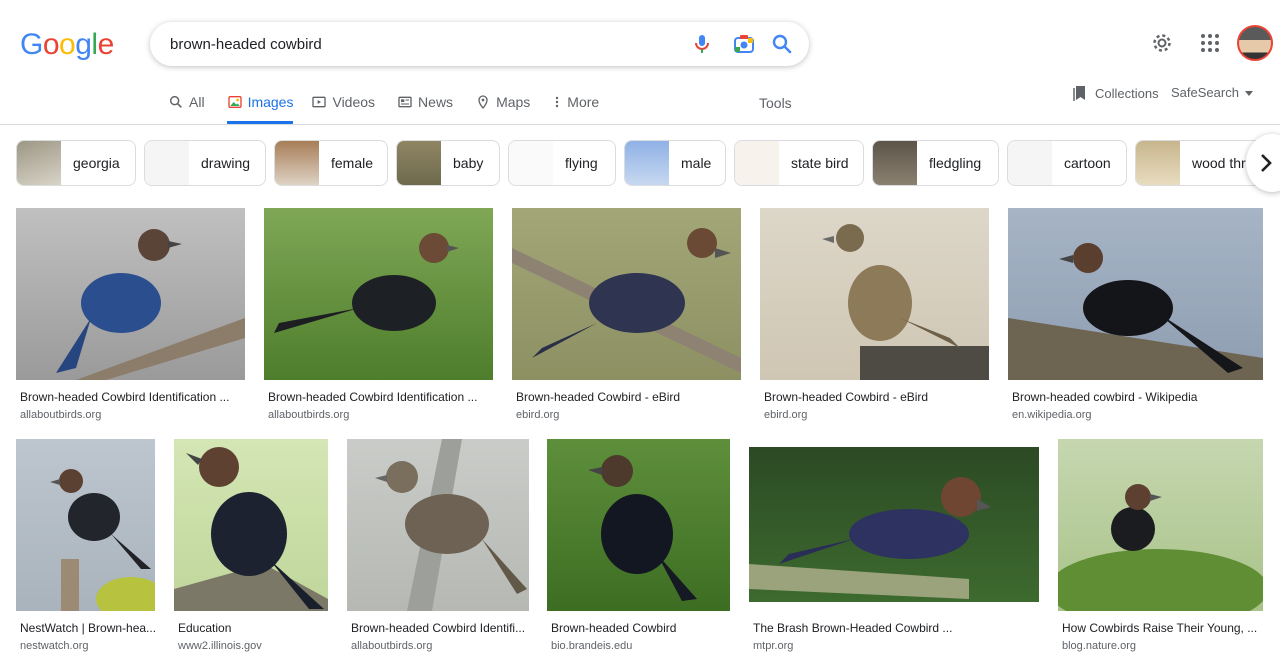  I want to click on tab-label: News, so click(436, 102).